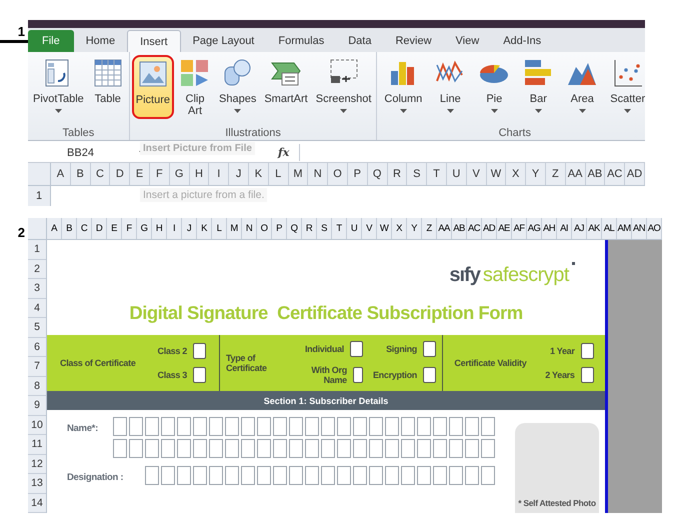 This screenshot has width=675, height=527. Describe the element at coordinates (301, 41) in the screenshot. I see `ribbon-tab: Formulas` at that location.